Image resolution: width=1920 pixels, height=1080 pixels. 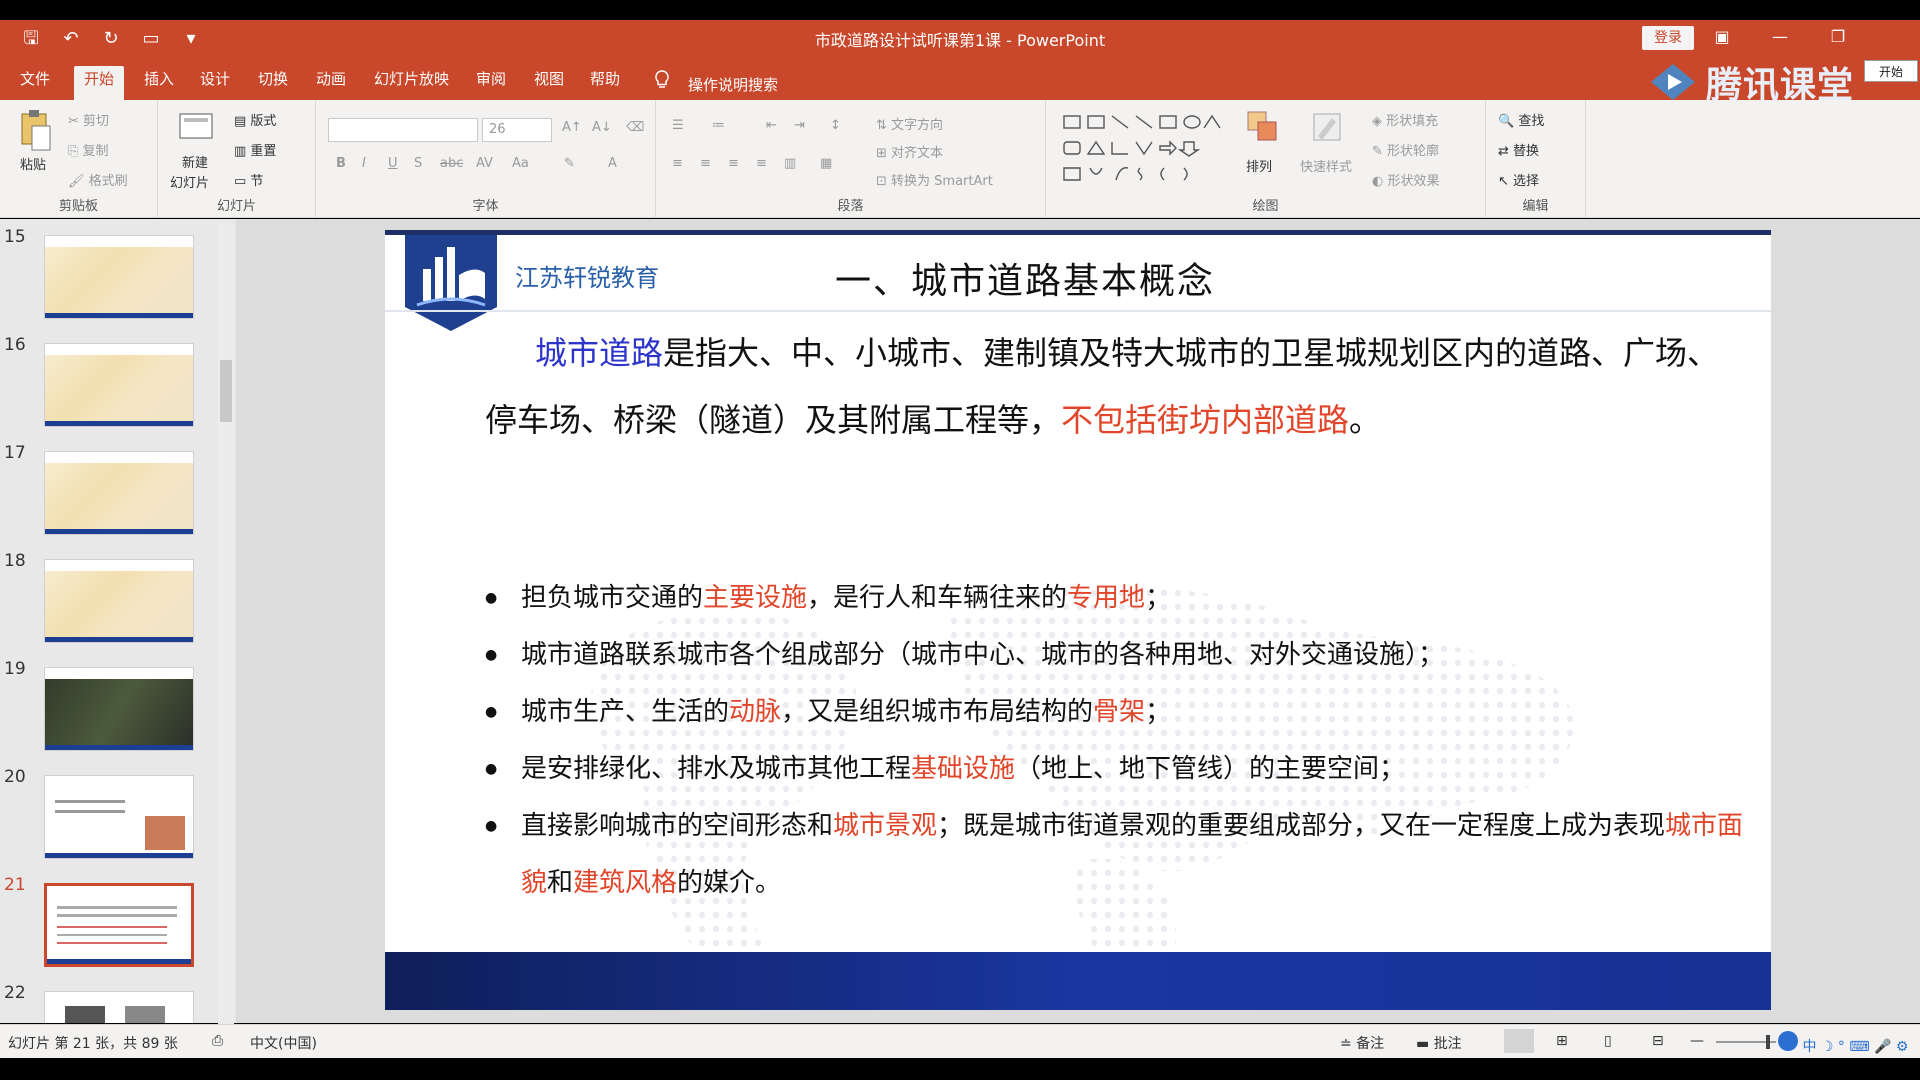 What do you see at coordinates (602, 127) in the screenshot?
I see `decrease-font-icon: A↓` at bounding box center [602, 127].